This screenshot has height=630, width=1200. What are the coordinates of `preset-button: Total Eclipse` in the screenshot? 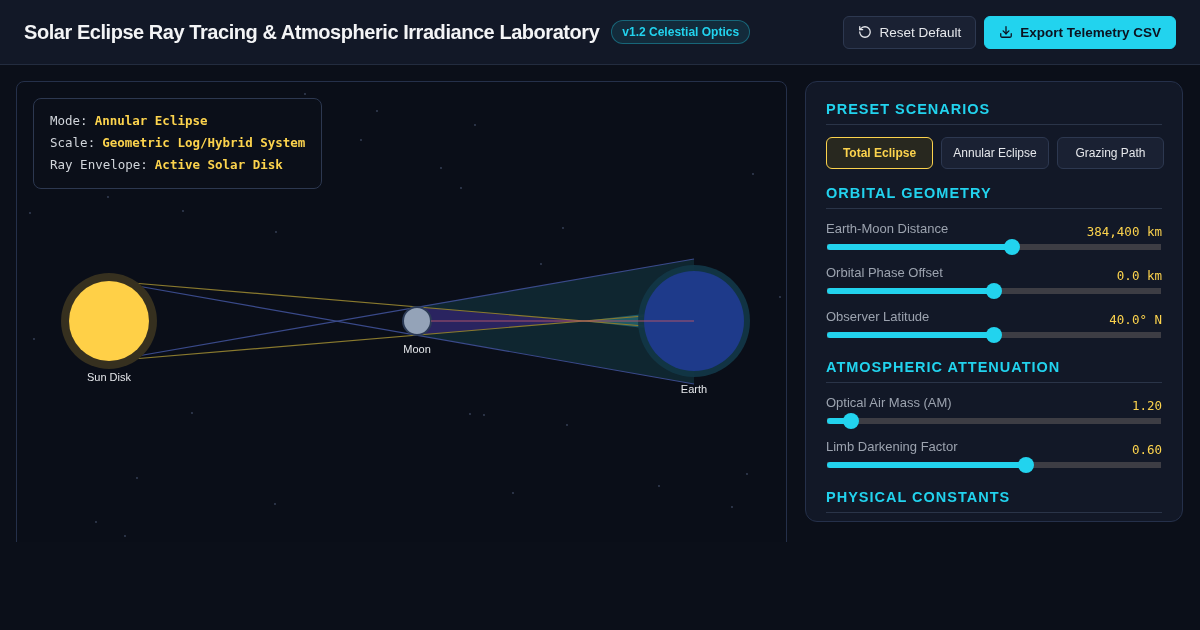 It's located at (879, 153).